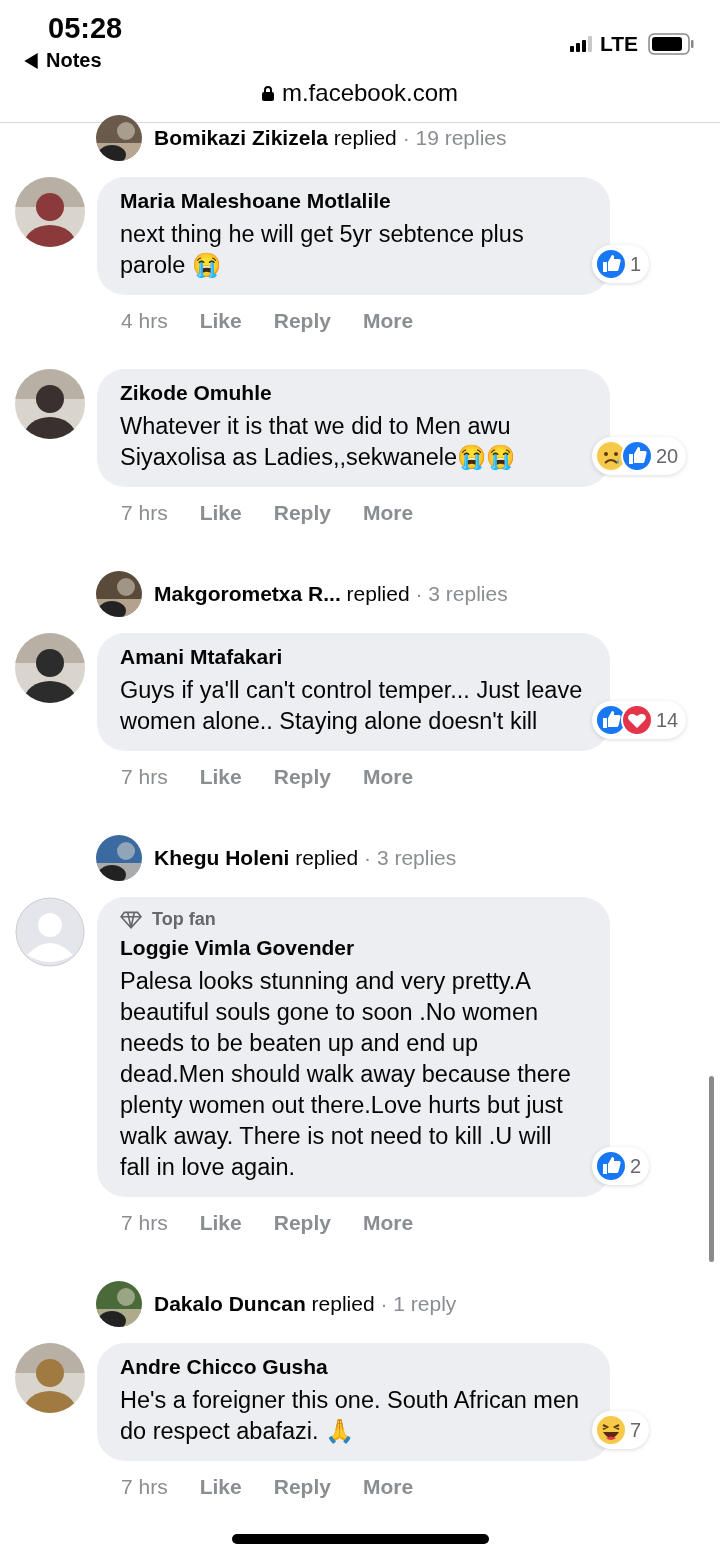  Describe the element at coordinates (639, 720) in the screenshot. I see `reaction-count: 14` at that location.